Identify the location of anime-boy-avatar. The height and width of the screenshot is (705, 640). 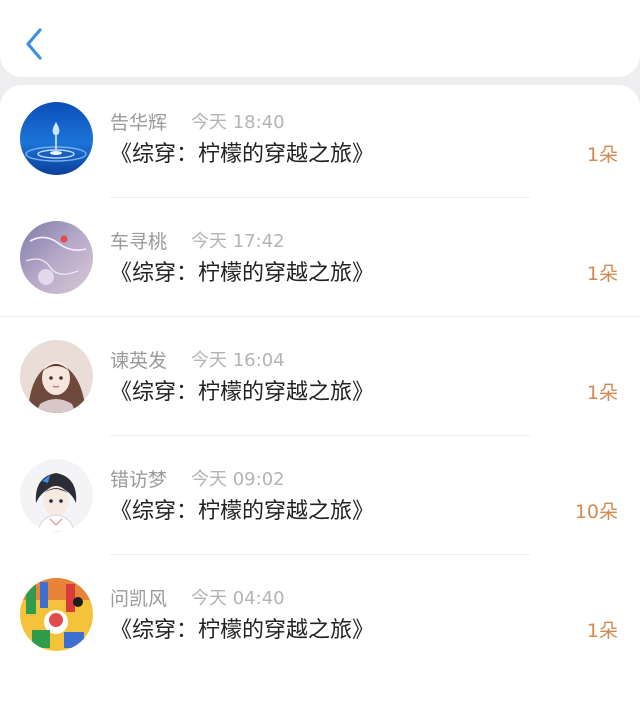
(56, 495).